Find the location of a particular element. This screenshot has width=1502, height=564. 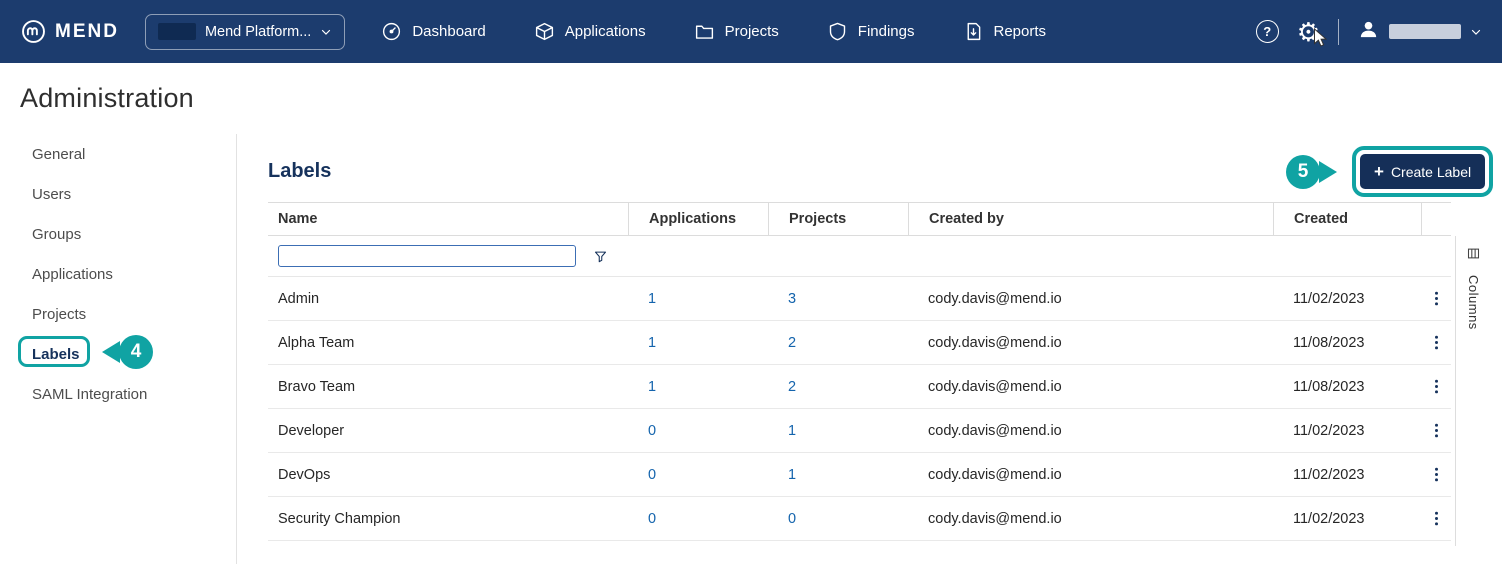

nav-item-dashboard: Dashboard is located at coordinates (433, 31).